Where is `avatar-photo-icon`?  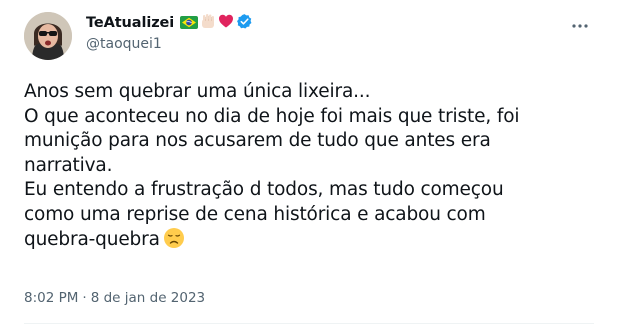
avatar-photo-icon is located at coordinates (48, 36).